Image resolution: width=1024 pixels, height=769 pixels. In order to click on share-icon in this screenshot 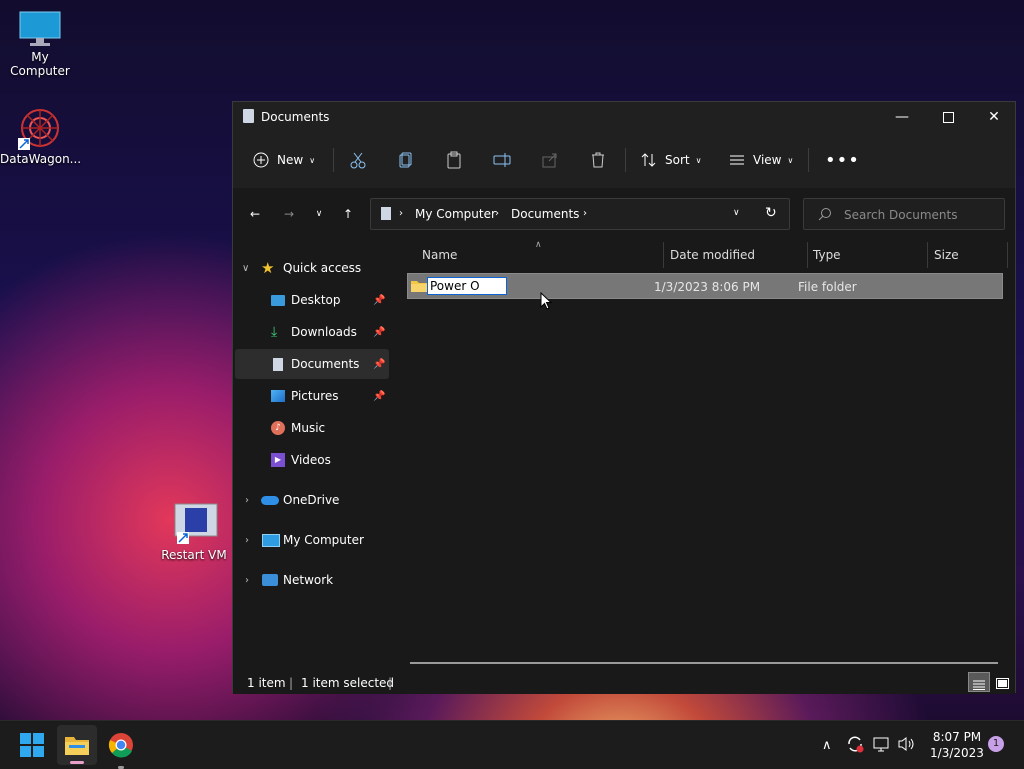, I will do `click(550, 160)`.